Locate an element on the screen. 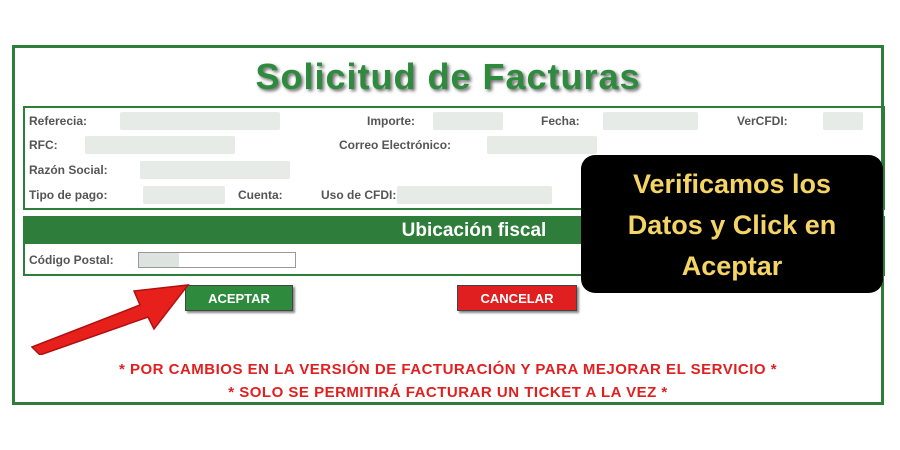 The image size is (900, 450). correo-value-redacted is located at coordinates (542, 145).